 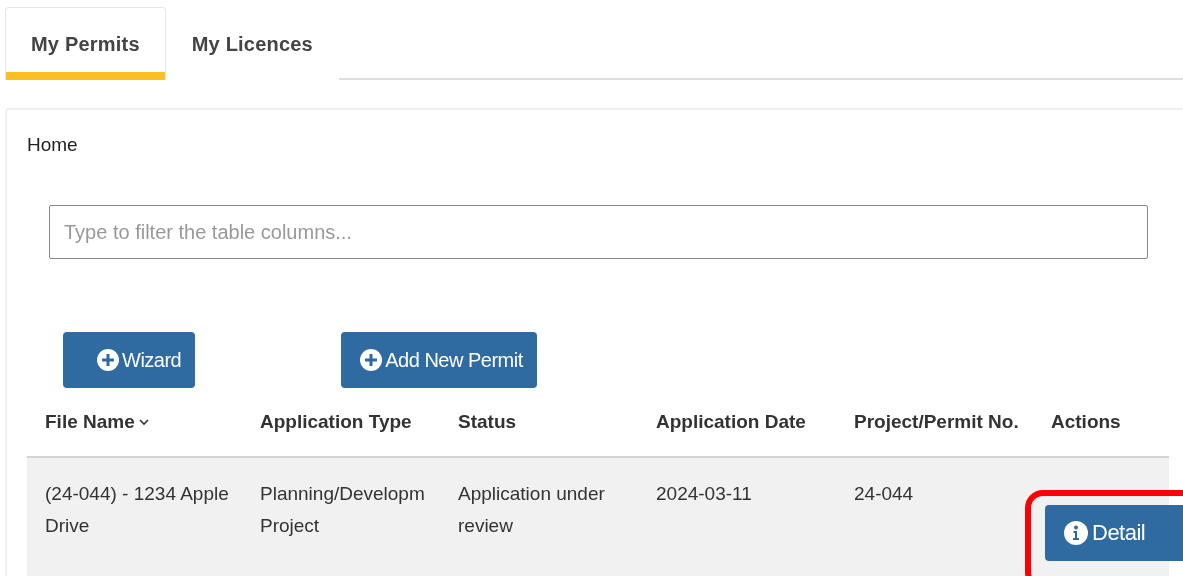 I want to click on breadcrumb: Home, so click(x=605, y=145).